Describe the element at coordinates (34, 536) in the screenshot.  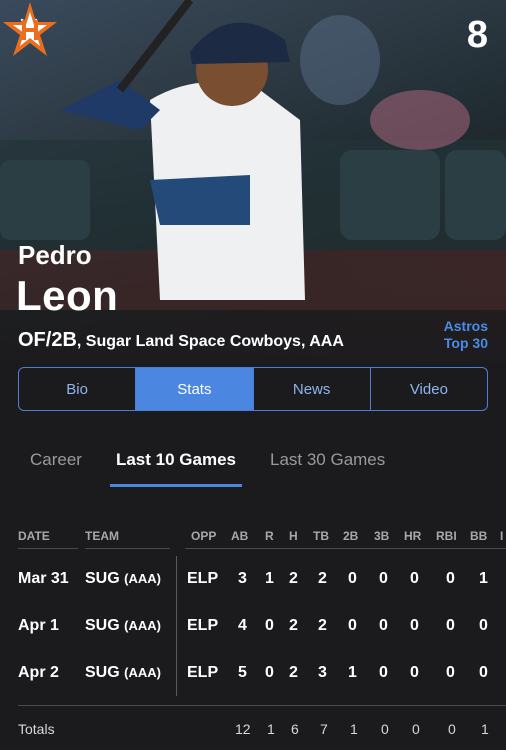
I see `col-header-date: DATE` at that location.